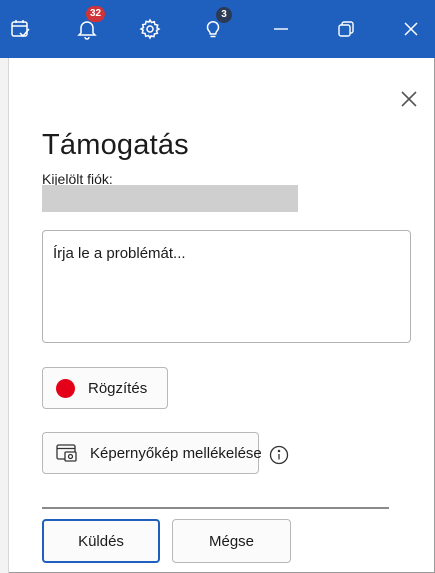 The height and width of the screenshot is (573, 435). I want to click on tips-badge: 3, so click(224, 15).